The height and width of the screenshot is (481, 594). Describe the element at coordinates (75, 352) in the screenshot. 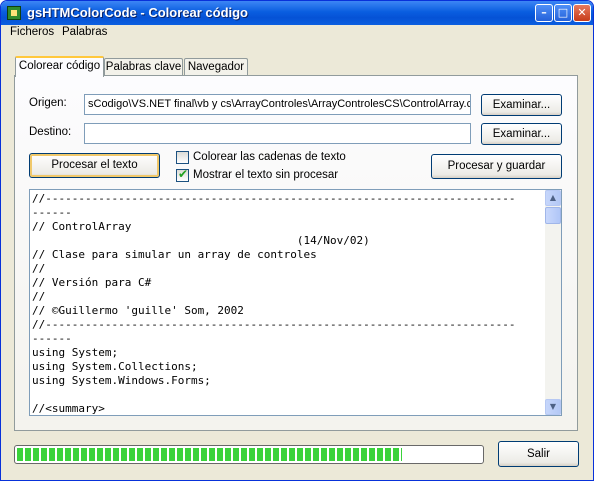

I see `code-line: using System;` at that location.